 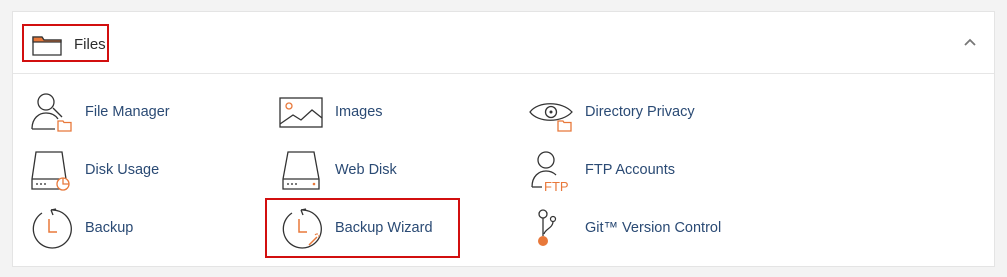 What do you see at coordinates (122, 170) in the screenshot?
I see `item-label: Disk Usage` at bounding box center [122, 170].